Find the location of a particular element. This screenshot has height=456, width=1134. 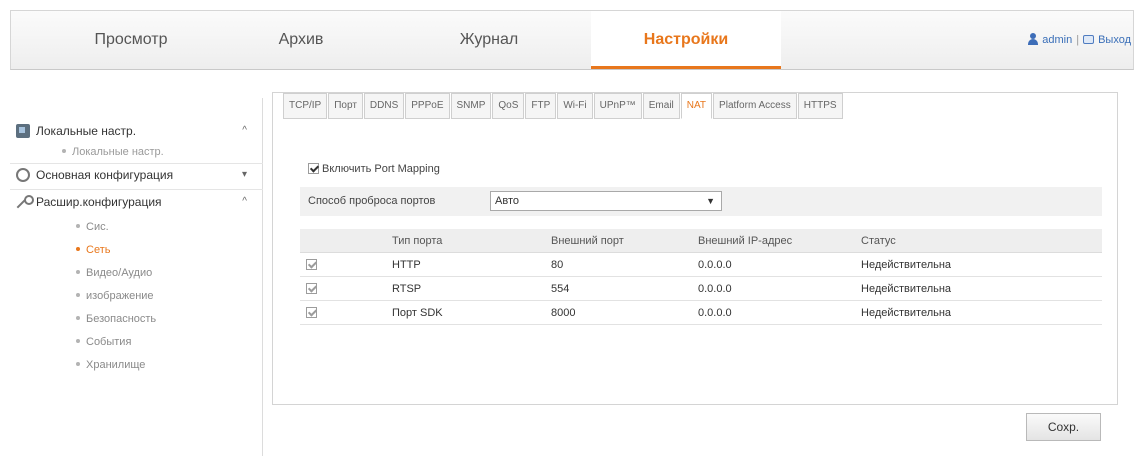

sidebar-item-security: Безопасность is located at coordinates (116, 319).